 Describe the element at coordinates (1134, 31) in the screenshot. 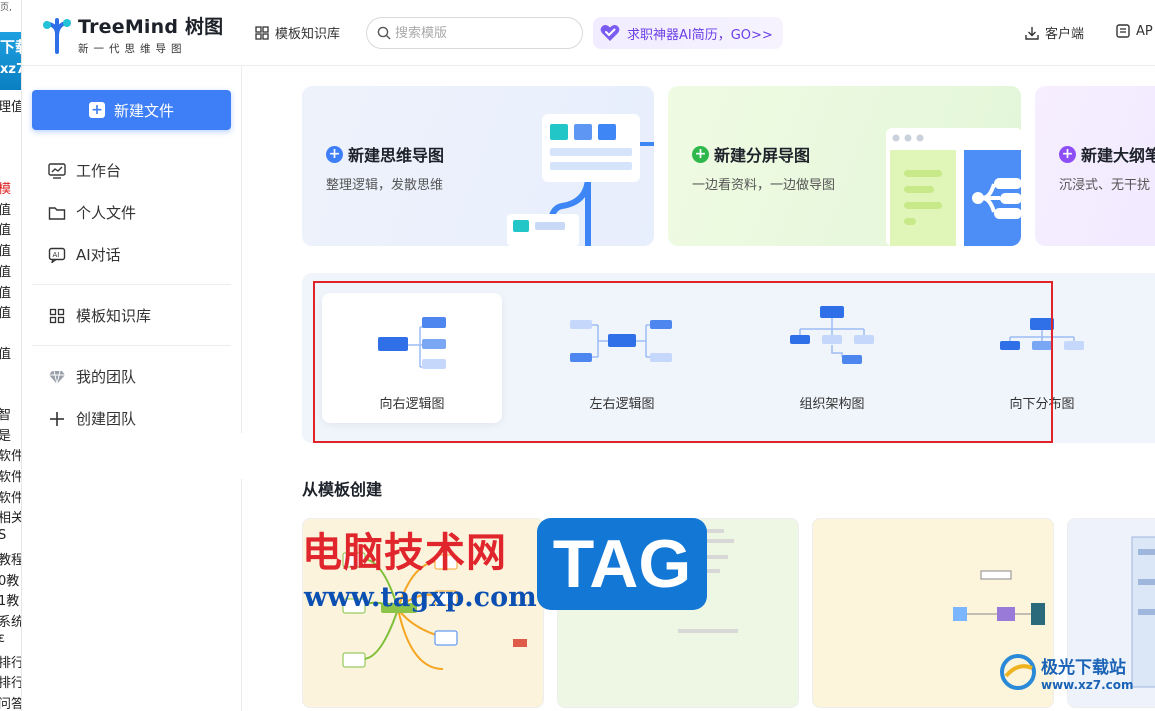

I see `api-button: AP` at that location.